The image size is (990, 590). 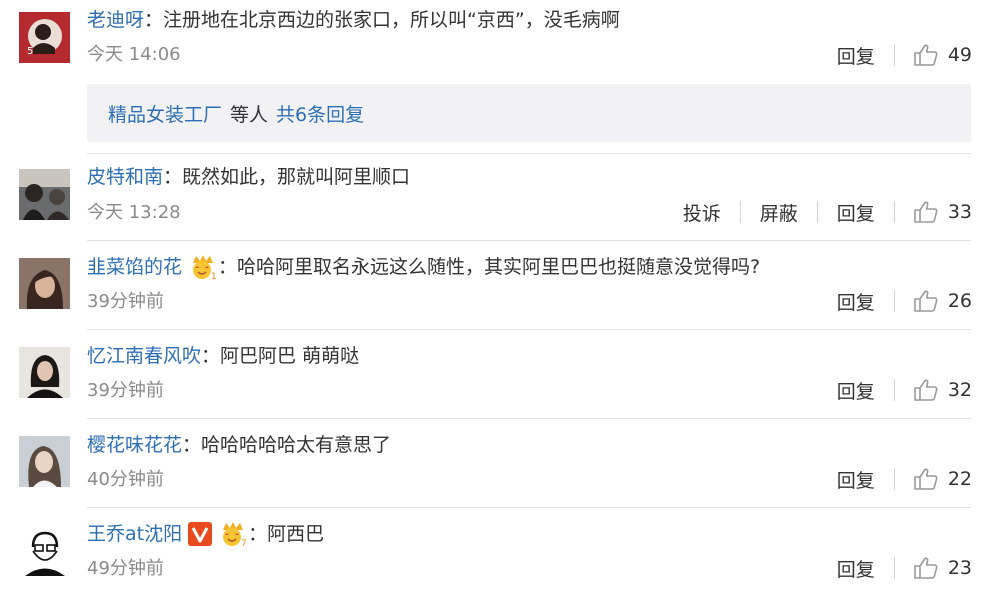 What do you see at coordinates (320, 113) in the screenshot?
I see `view-all-replies-link: 共6条回复` at bounding box center [320, 113].